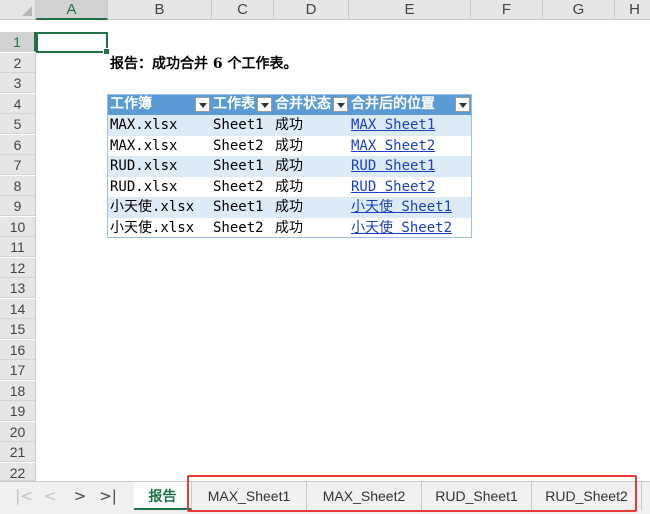 The image size is (650, 514). What do you see at coordinates (18, 124) in the screenshot?
I see `row-header-5: 5` at bounding box center [18, 124].